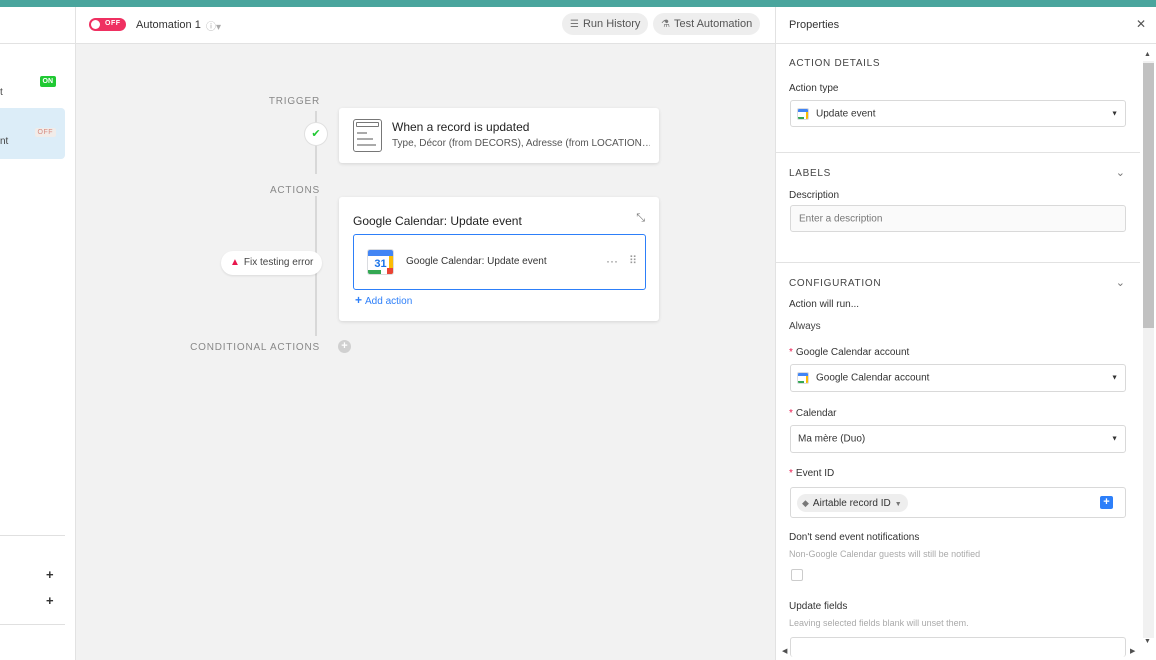 The image size is (1156, 660). What do you see at coordinates (960, 652) in the screenshot?
I see `properties-horizontal-scrollbar: ◀ ▶` at bounding box center [960, 652].